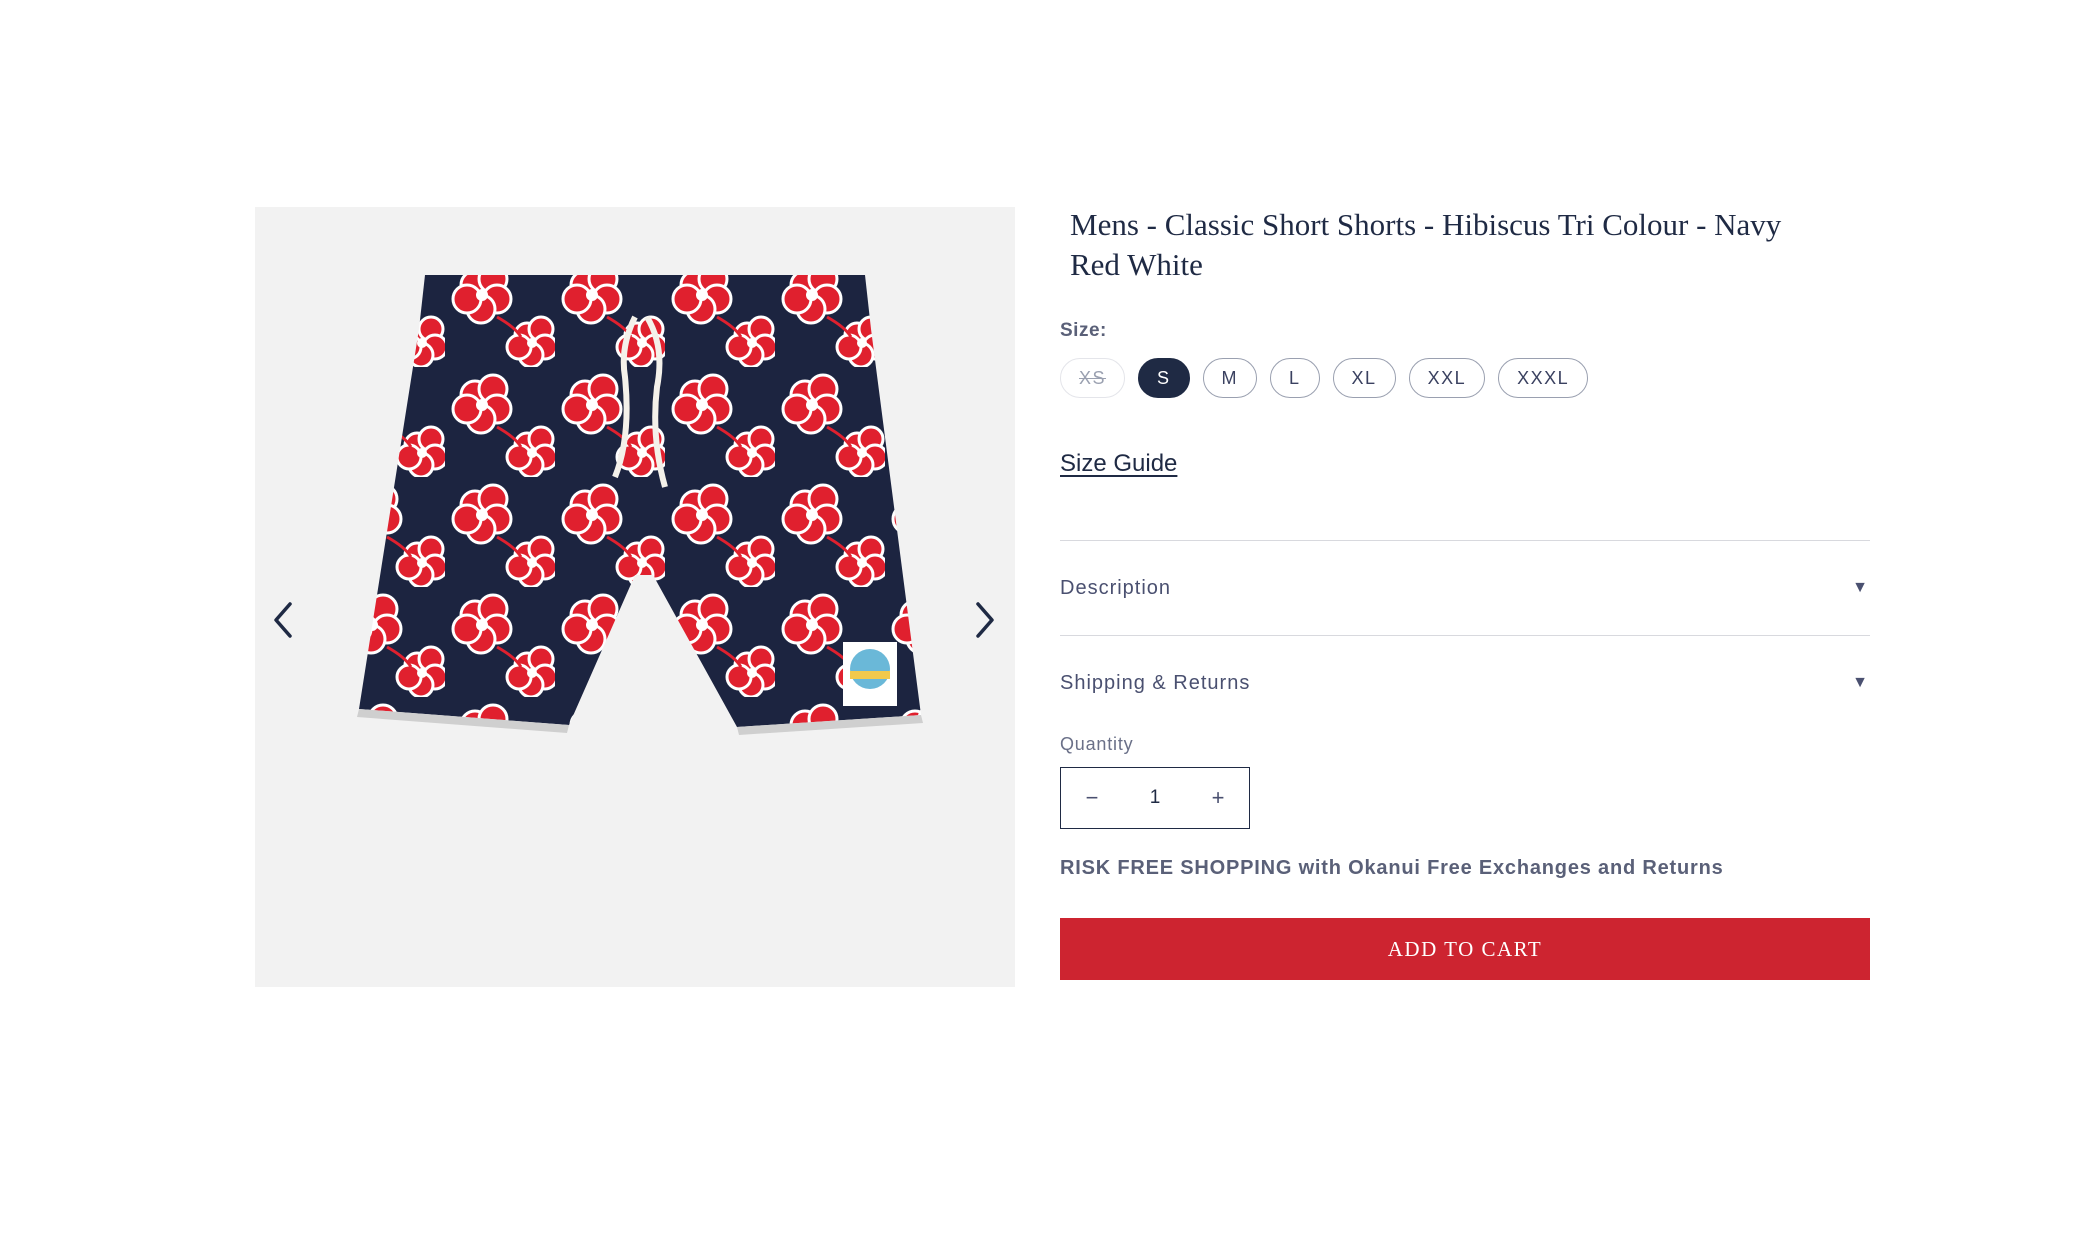 Image resolution: width=2100 pixels, height=1250 pixels. Describe the element at coordinates (1092, 798) in the screenshot. I see `quantity-decrease-button: −` at that location.